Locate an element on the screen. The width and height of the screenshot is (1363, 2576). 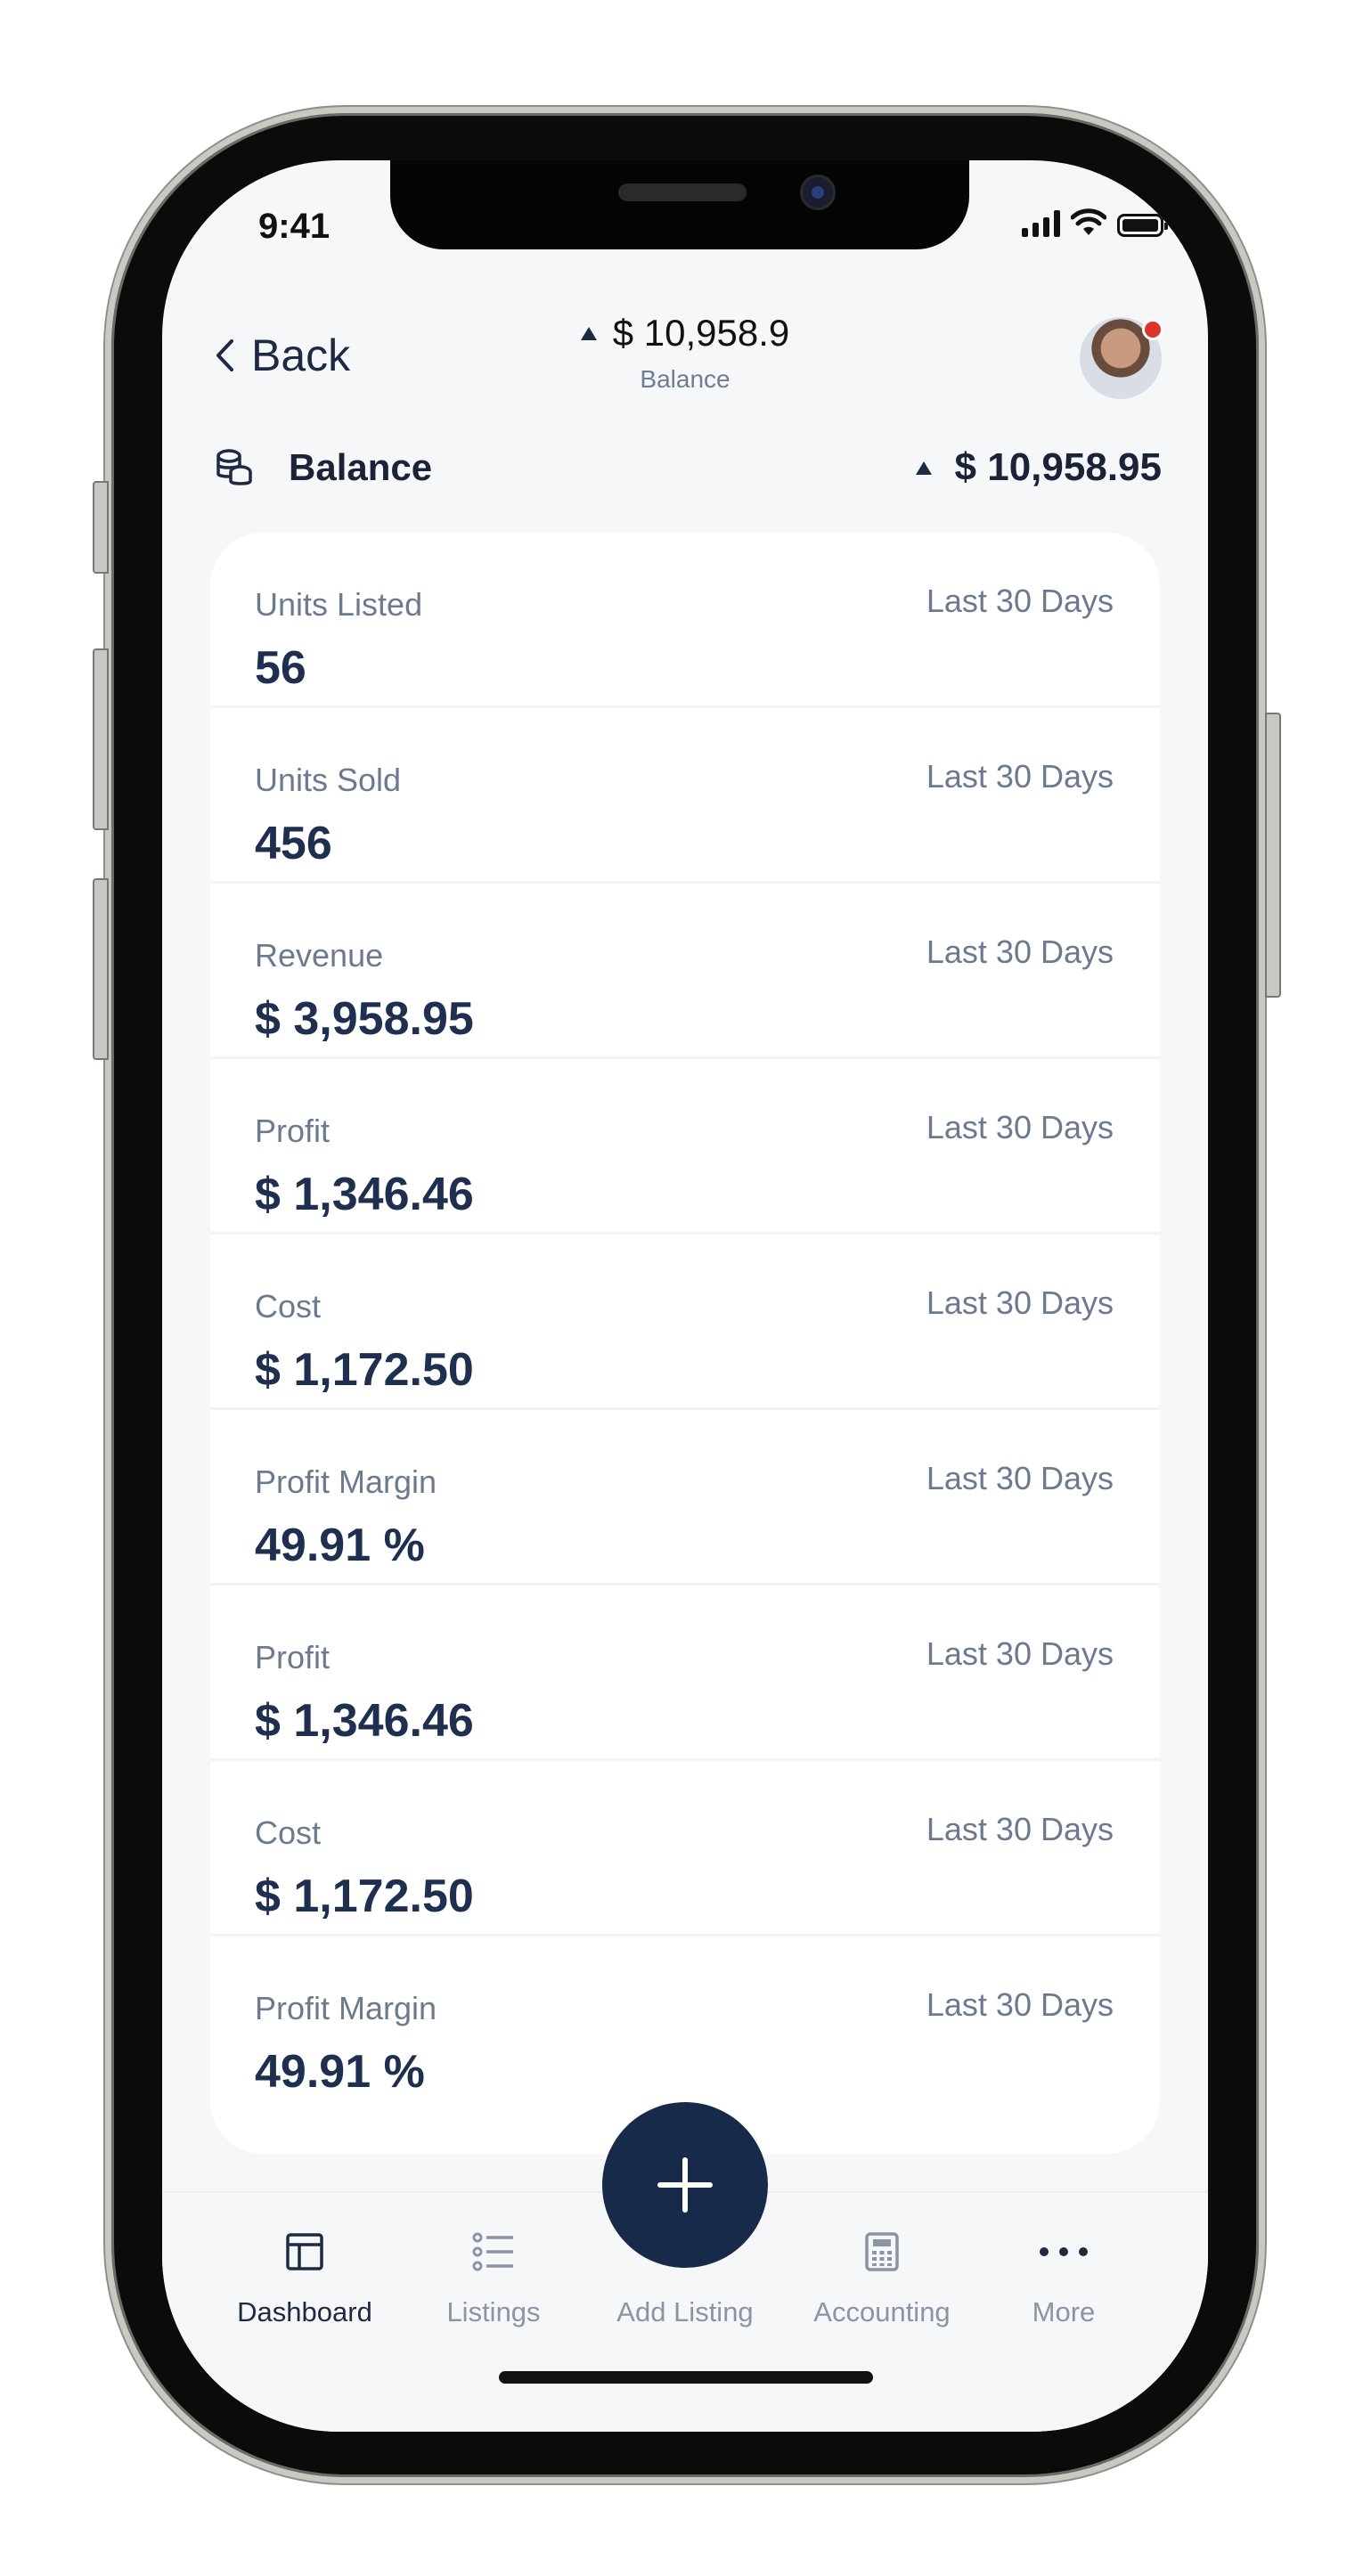
volume-up-button is located at coordinates (101, 739).